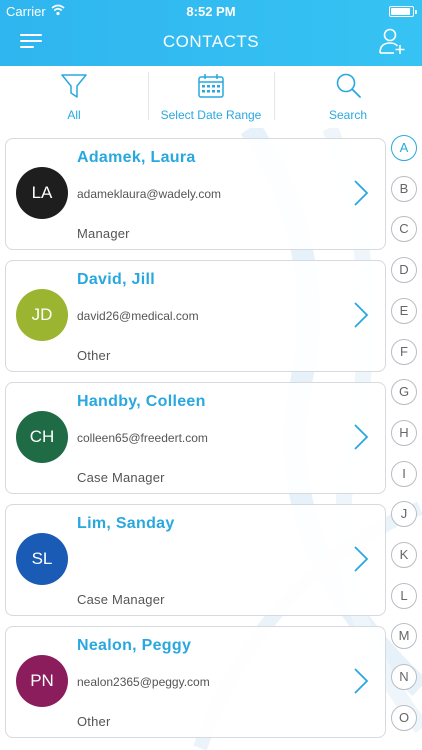 The image size is (422, 750). I want to click on select-date-range-button: Select Date Range, so click(211, 97).